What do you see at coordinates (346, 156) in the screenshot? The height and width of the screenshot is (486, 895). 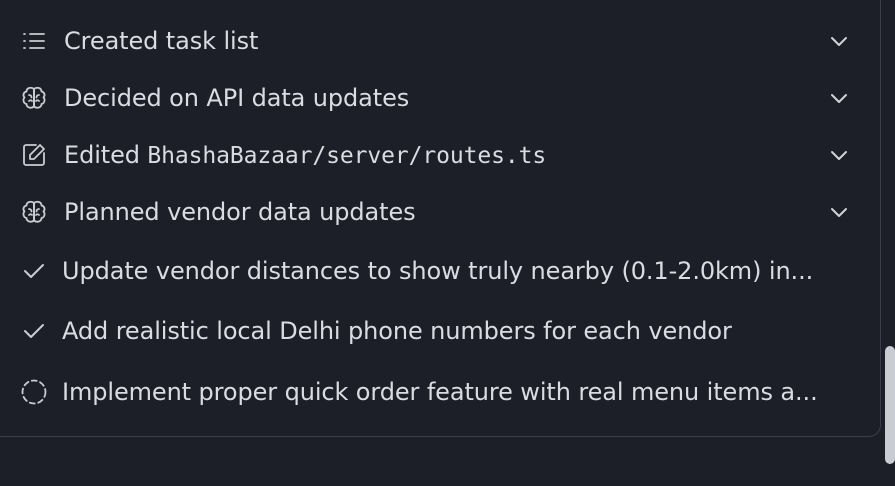 I see `file-path: BhashaBazaar/server/routes.ts` at bounding box center [346, 156].